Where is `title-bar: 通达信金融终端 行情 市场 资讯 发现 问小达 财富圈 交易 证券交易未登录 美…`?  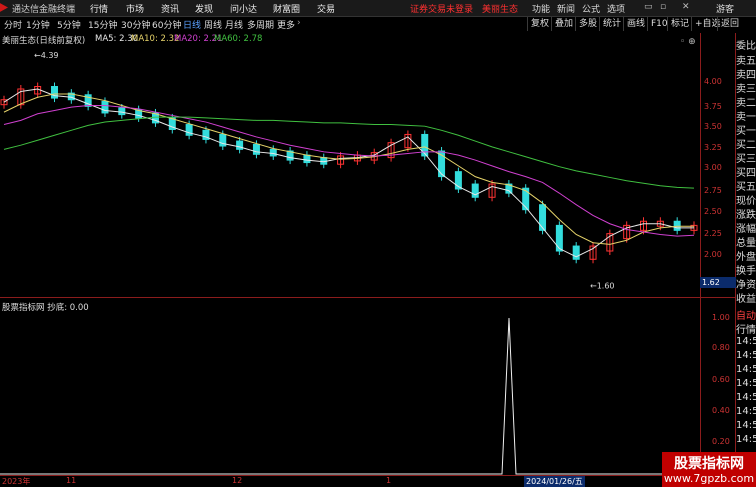 title-bar: 通达信金融终端 行情 市场 资讯 发现 问小达 财富圈 交易 证券交易未登录 美… is located at coordinates (378, 8).